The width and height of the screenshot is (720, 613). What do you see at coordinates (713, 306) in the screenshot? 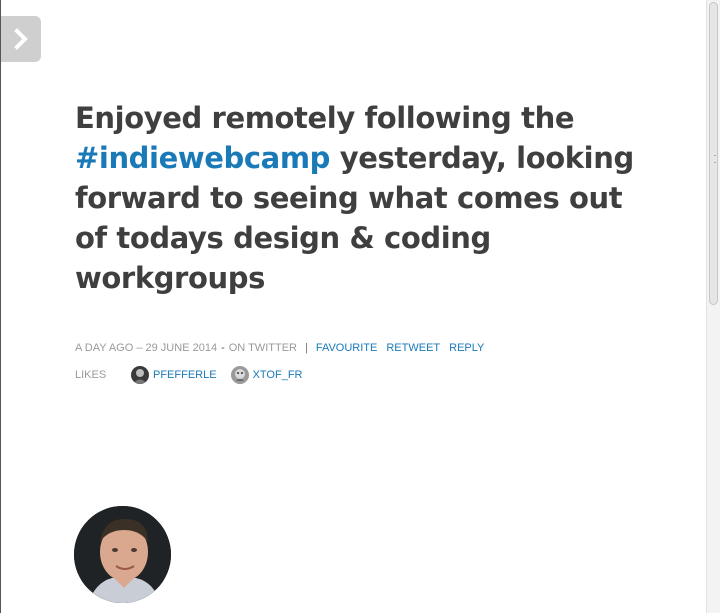
I see `vertical-scrollbar` at bounding box center [713, 306].